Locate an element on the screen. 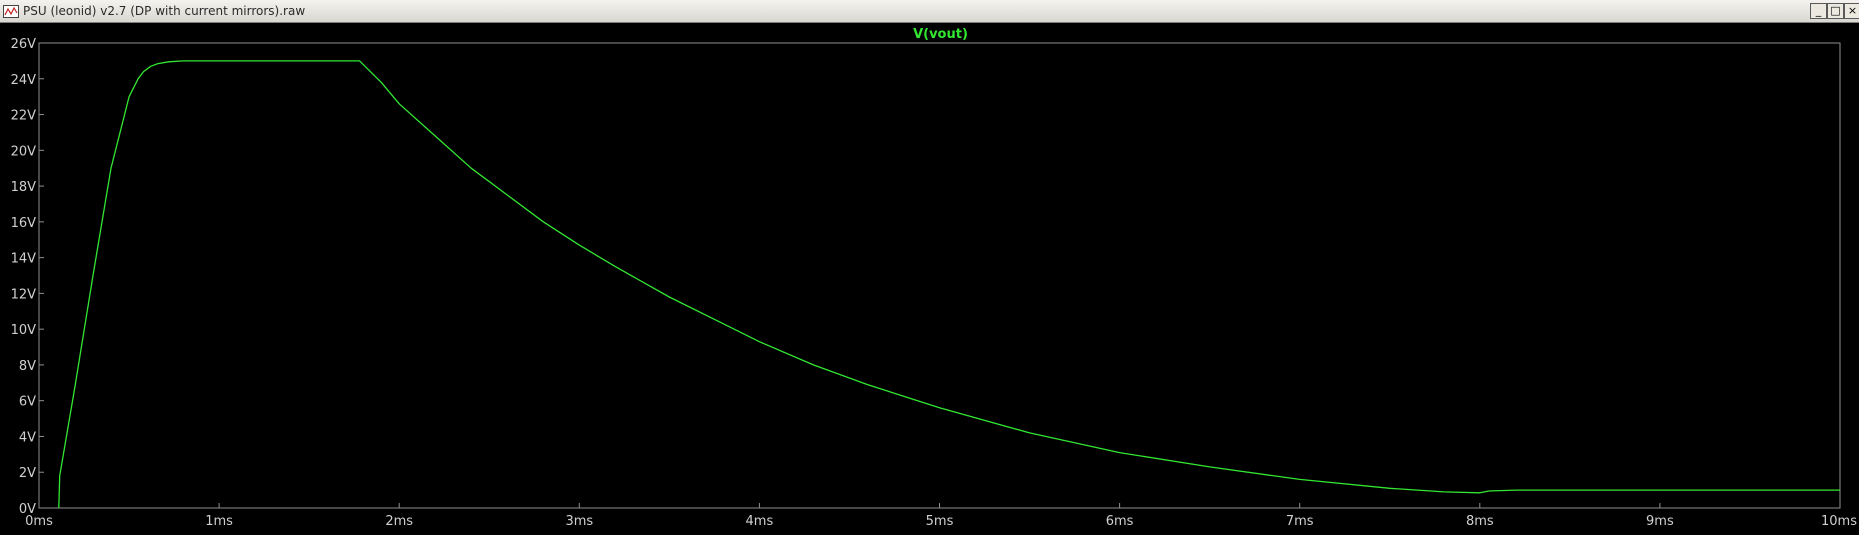 Image resolution: width=1859 pixels, height=535 pixels. y-tick-label: 12V is located at coordinates (24, 294).